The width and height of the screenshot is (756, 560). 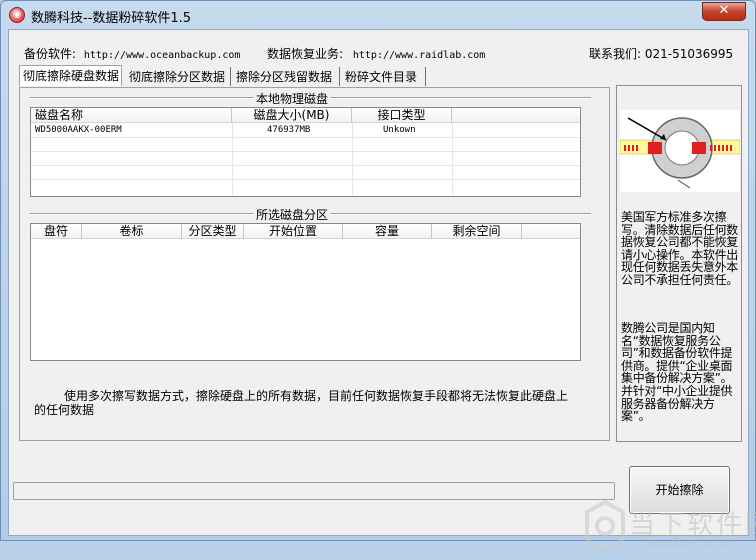 I want to click on col-disk-size: 磁盘大小(MB), so click(x=292, y=115).